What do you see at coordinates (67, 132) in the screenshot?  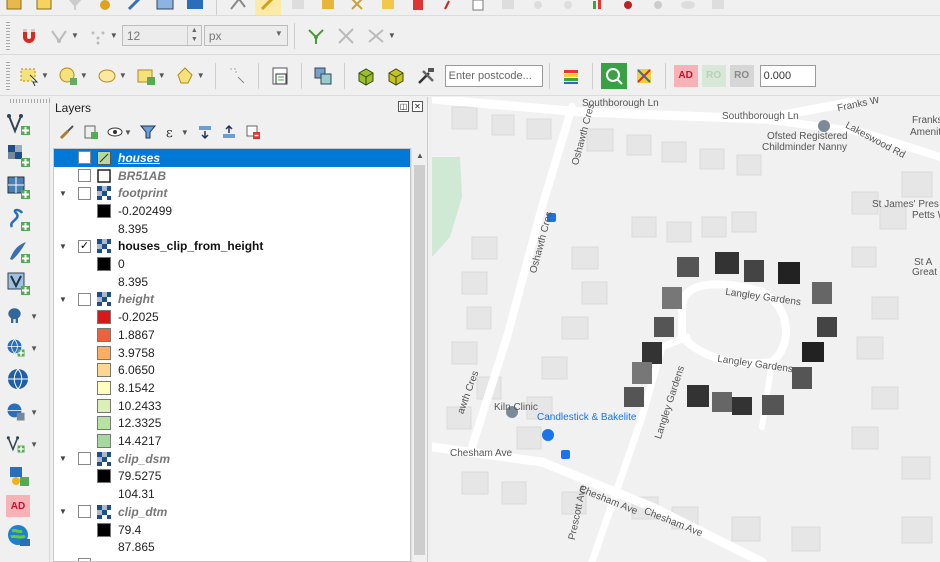 I see `style-brush-icon` at bounding box center [67, 132].